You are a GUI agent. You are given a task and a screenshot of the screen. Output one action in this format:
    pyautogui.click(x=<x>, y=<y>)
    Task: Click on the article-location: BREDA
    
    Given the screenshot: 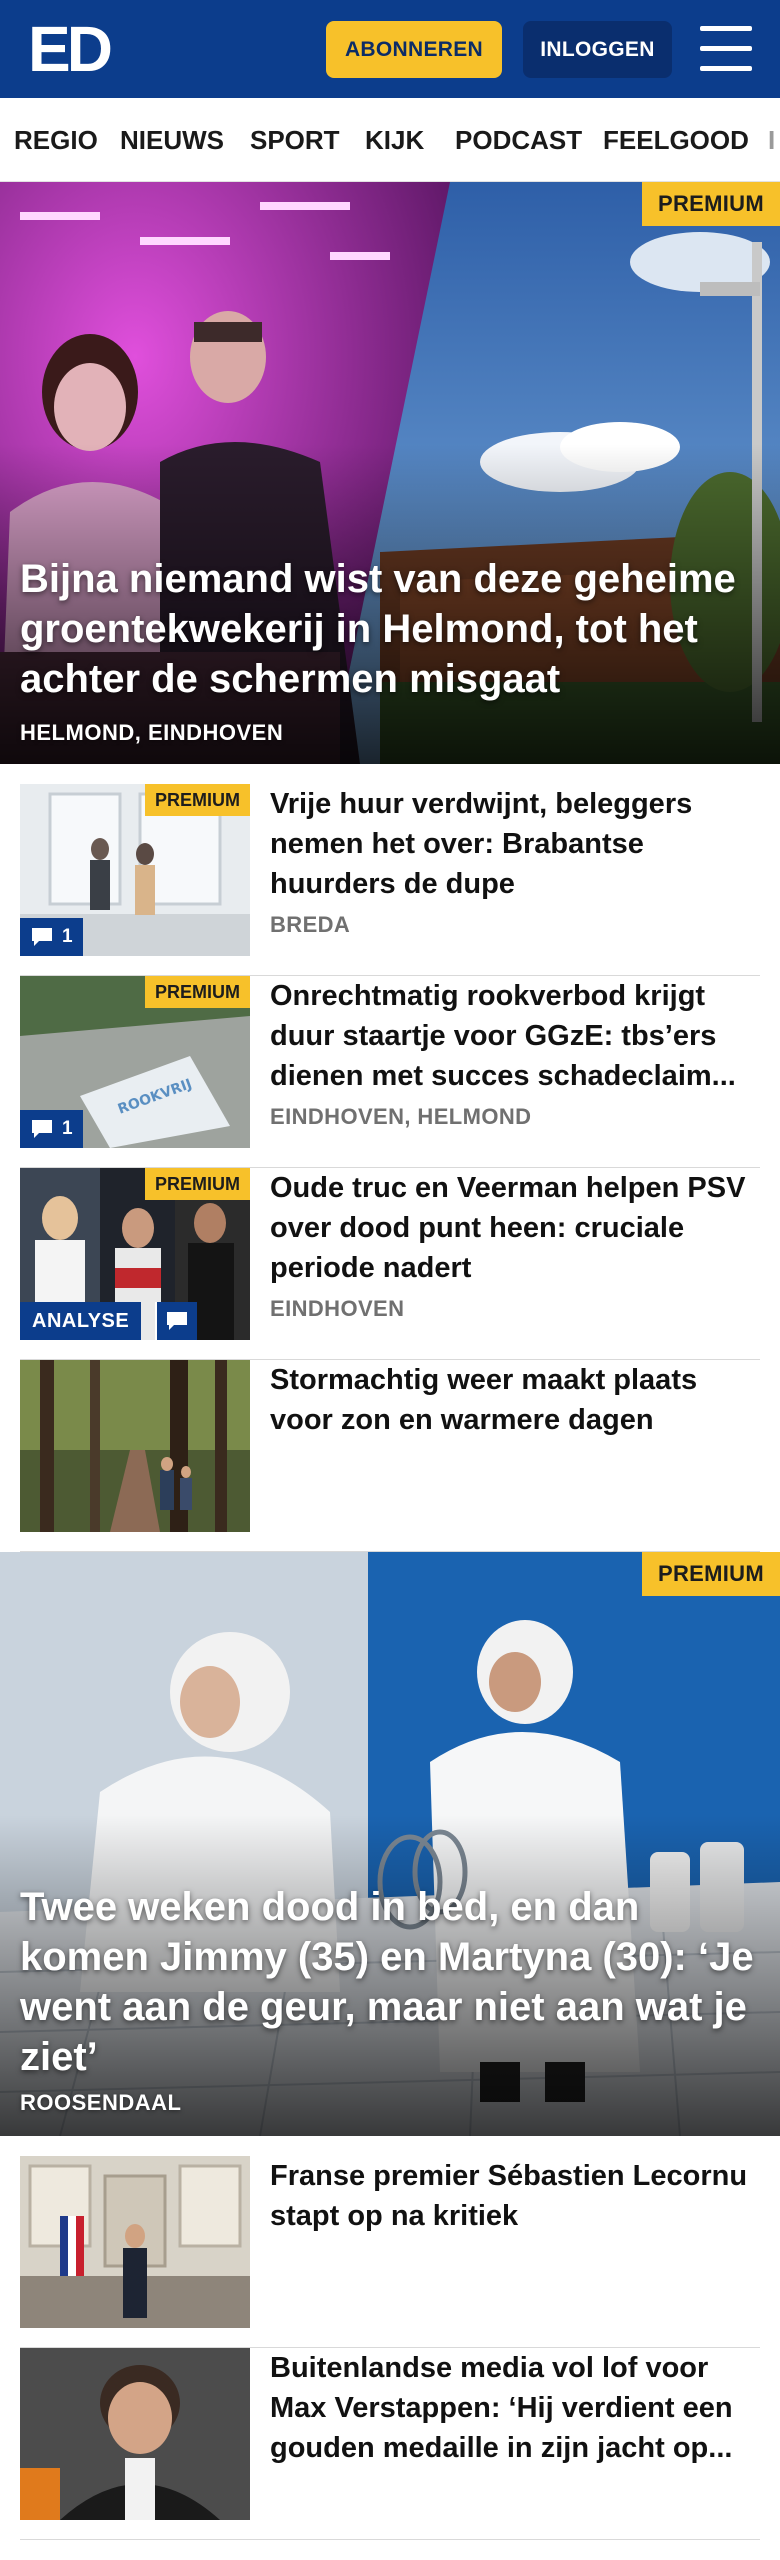 What is the action you would take?
    pyautogui.click(x=310, y=924)
    